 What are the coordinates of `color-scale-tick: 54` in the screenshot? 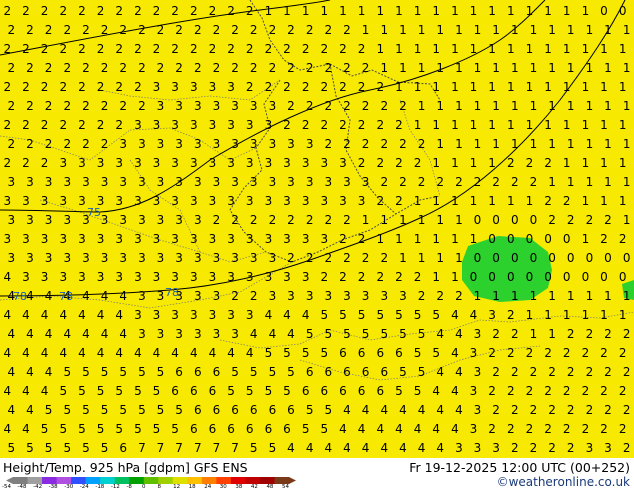 It's located at (285, 487).